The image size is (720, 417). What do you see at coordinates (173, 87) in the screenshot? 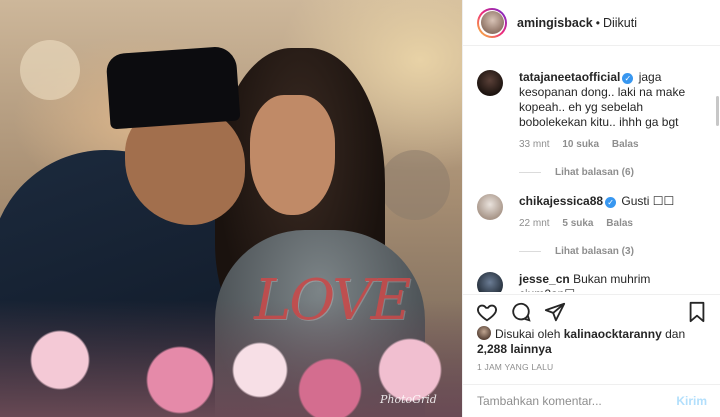
I see `peci-cap` at bounding box center [173, 87].